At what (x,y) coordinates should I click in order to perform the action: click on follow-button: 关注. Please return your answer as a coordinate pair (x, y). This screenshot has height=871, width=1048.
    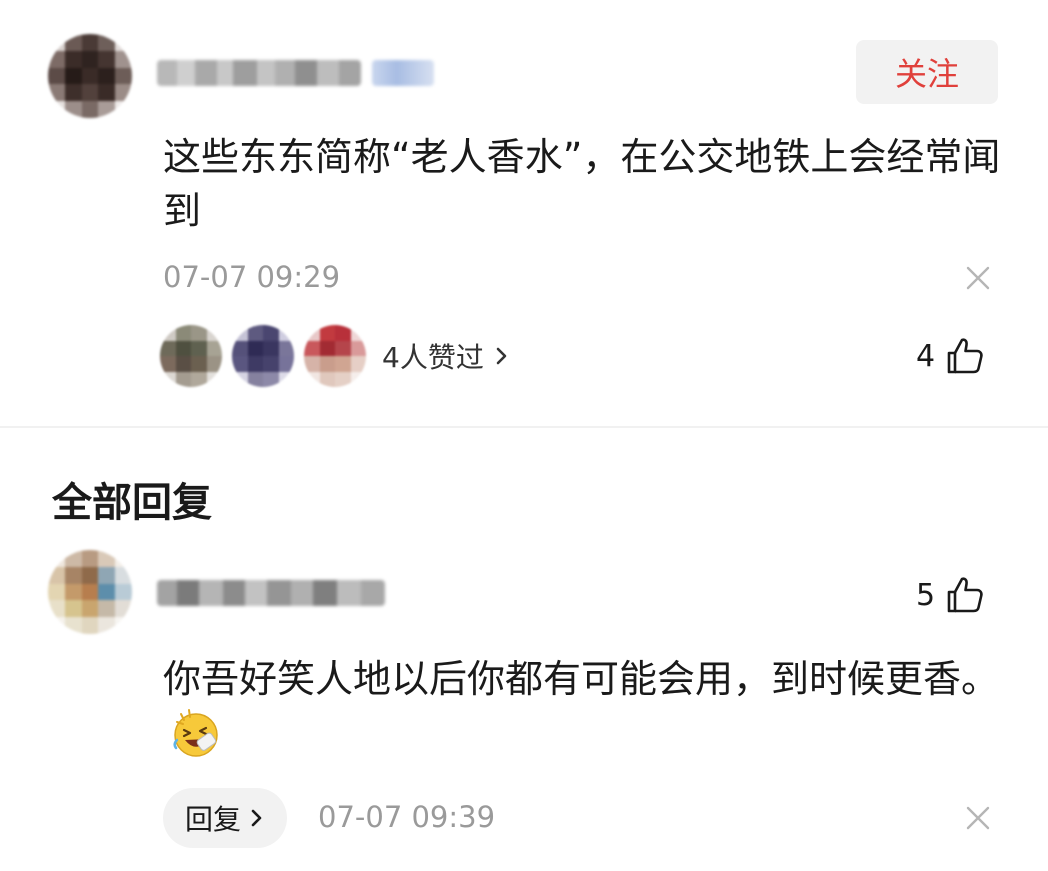
    Looking at the image, I should click on (927, 72).